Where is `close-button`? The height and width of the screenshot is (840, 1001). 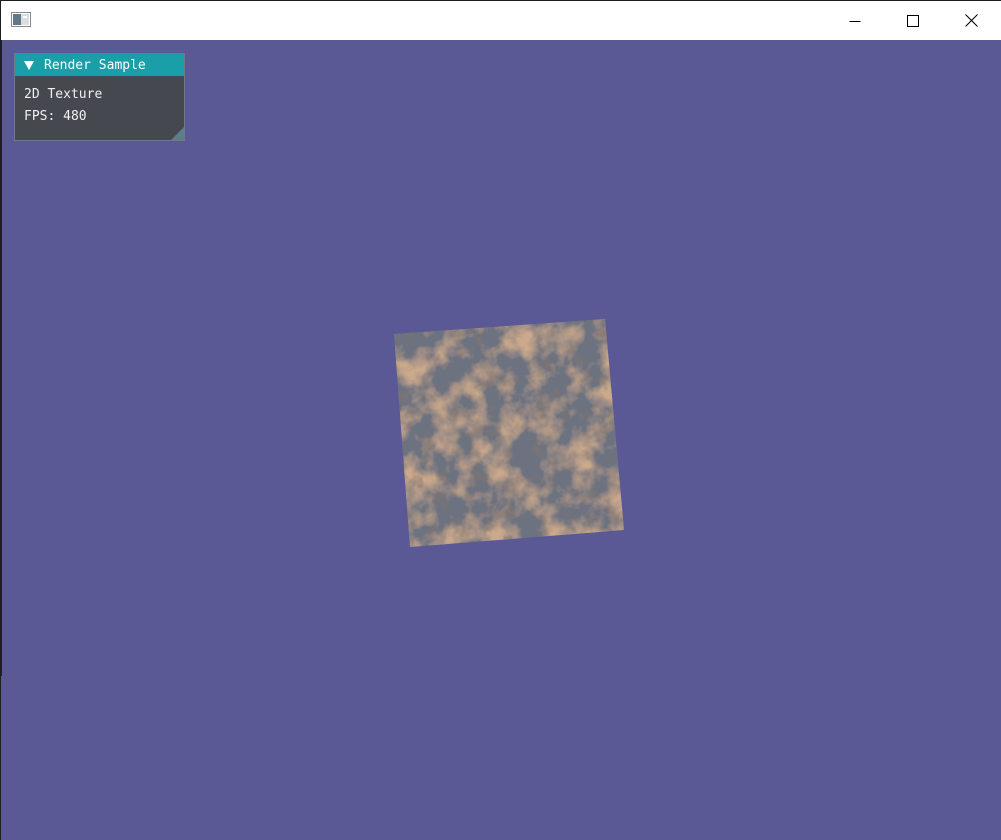
close-button is located at coordinates (971, 20).